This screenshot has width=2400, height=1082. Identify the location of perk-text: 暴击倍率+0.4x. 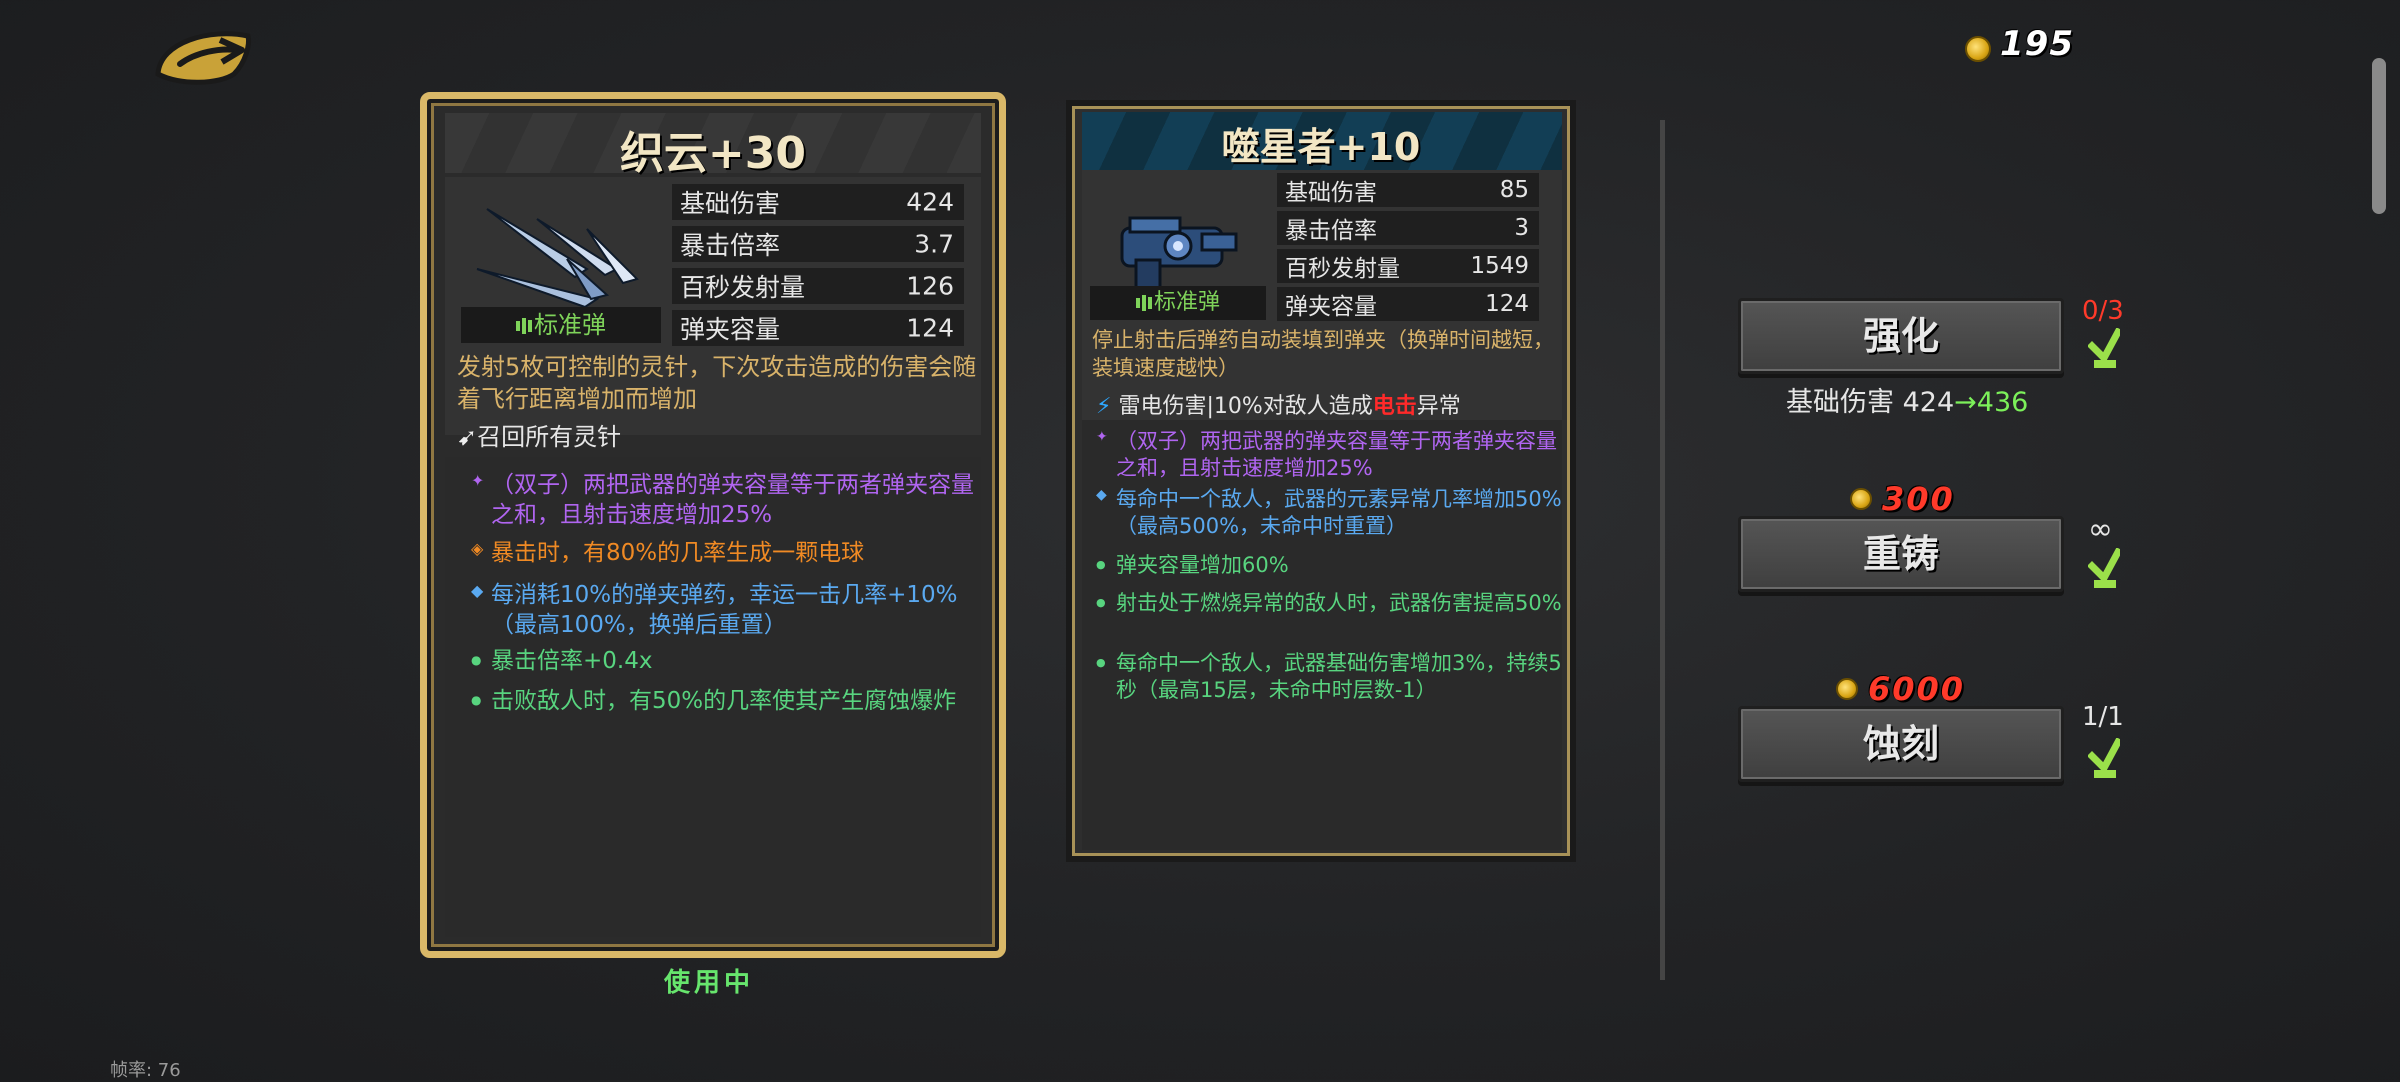
(572, 661).